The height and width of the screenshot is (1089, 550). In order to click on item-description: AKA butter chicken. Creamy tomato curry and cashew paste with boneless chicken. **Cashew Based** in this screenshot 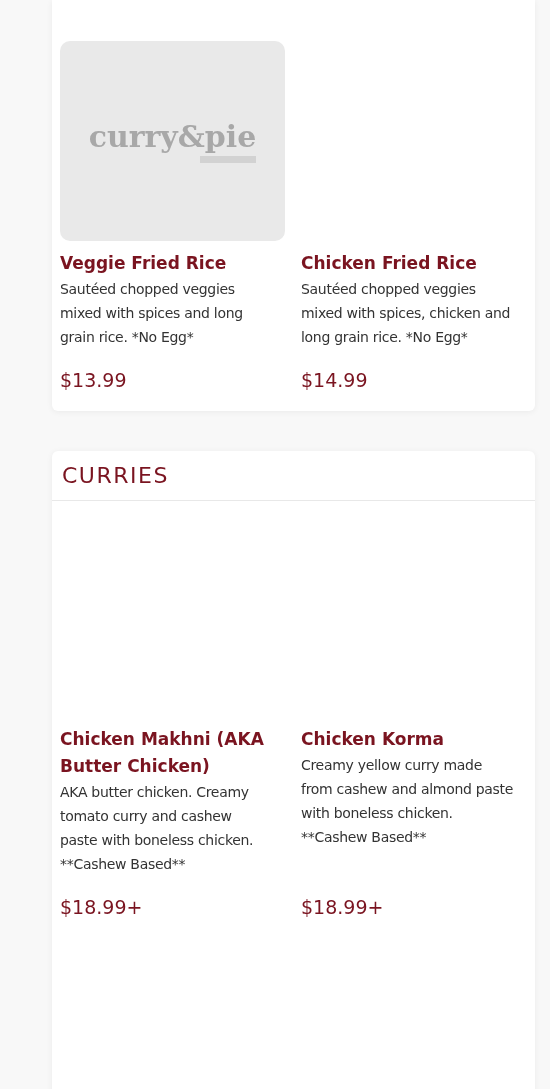, I will do `click(157, 828)`.